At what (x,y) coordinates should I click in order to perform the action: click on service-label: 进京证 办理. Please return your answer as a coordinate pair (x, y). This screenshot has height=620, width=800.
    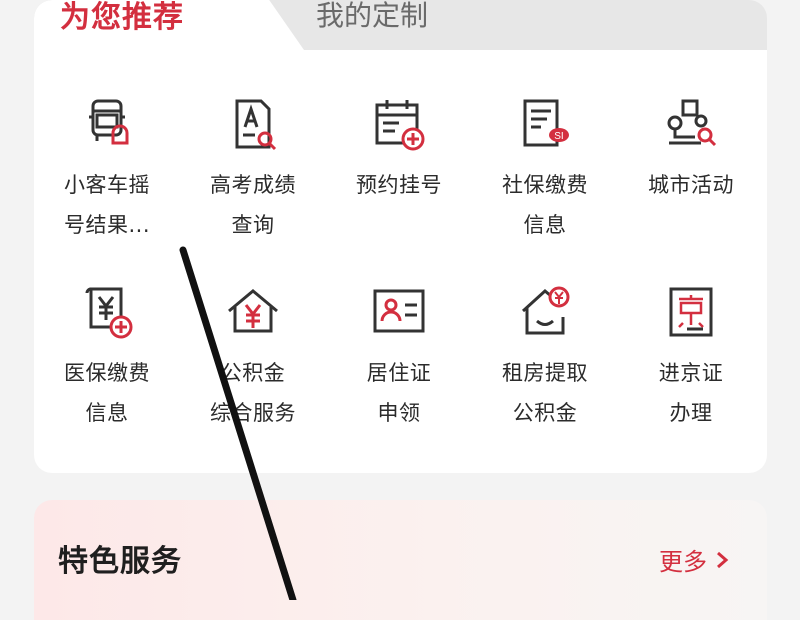
    Looking at the image, I should click on (691, 393).